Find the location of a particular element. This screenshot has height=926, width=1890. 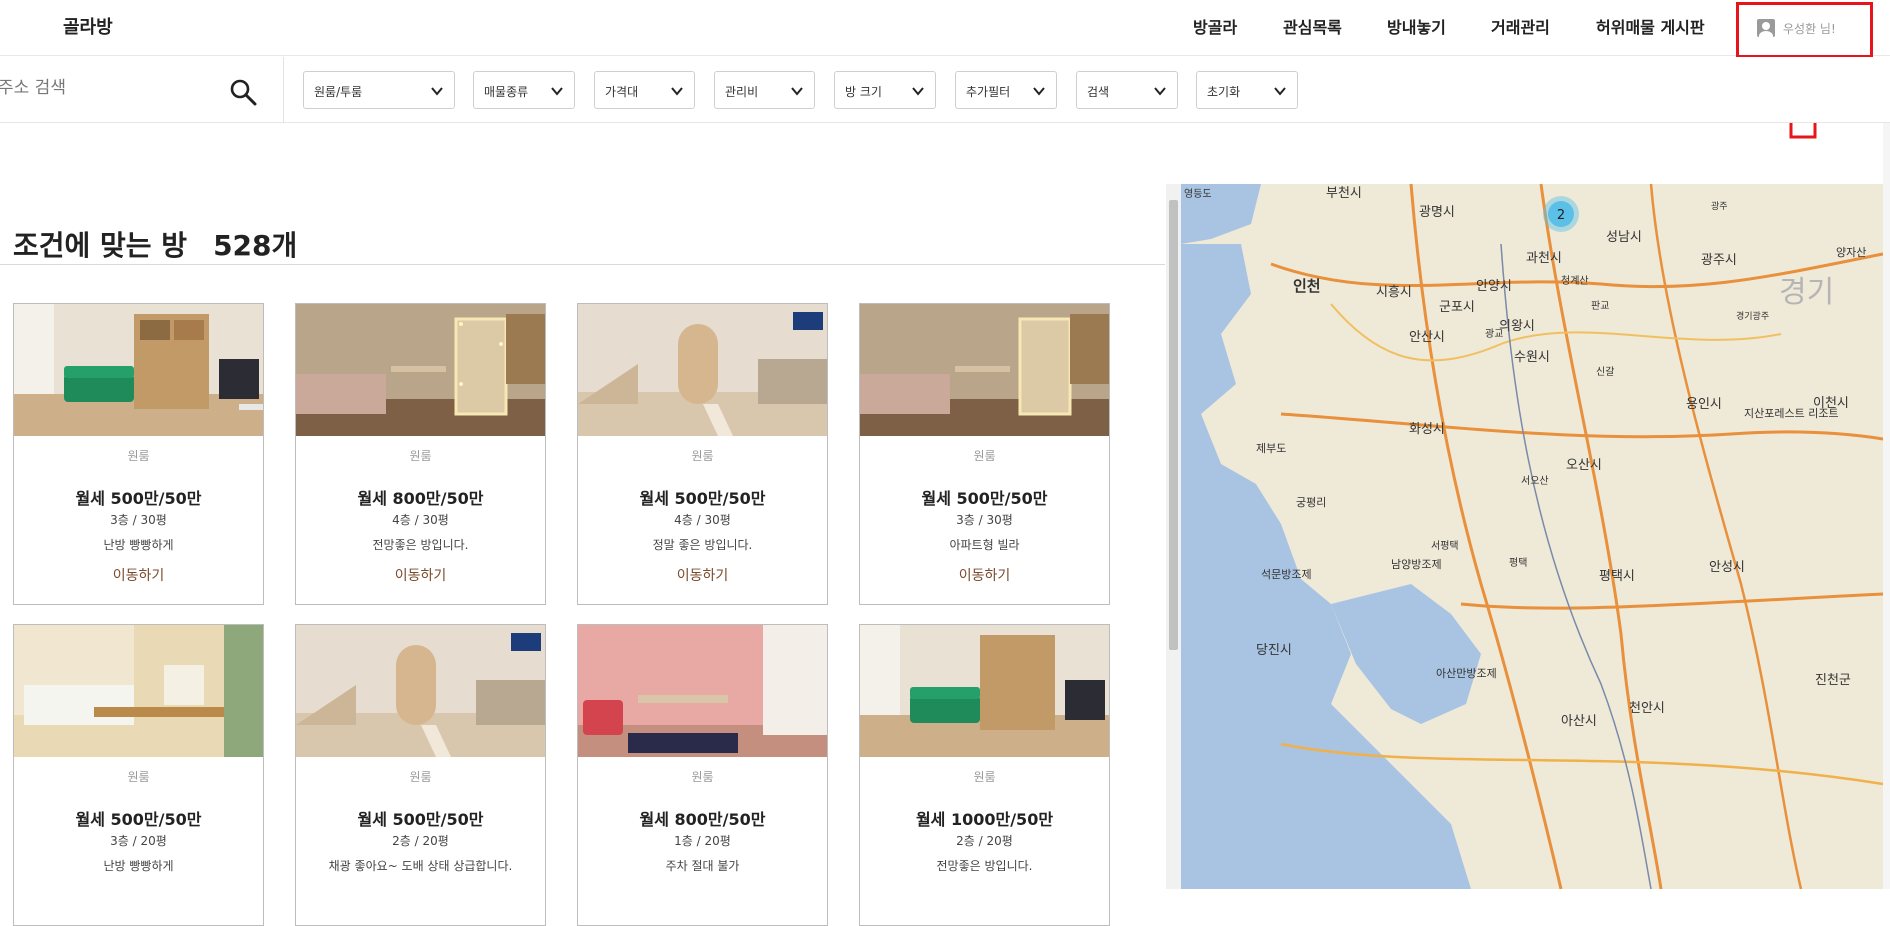

heading-divider is located at coordinates (582, 264).